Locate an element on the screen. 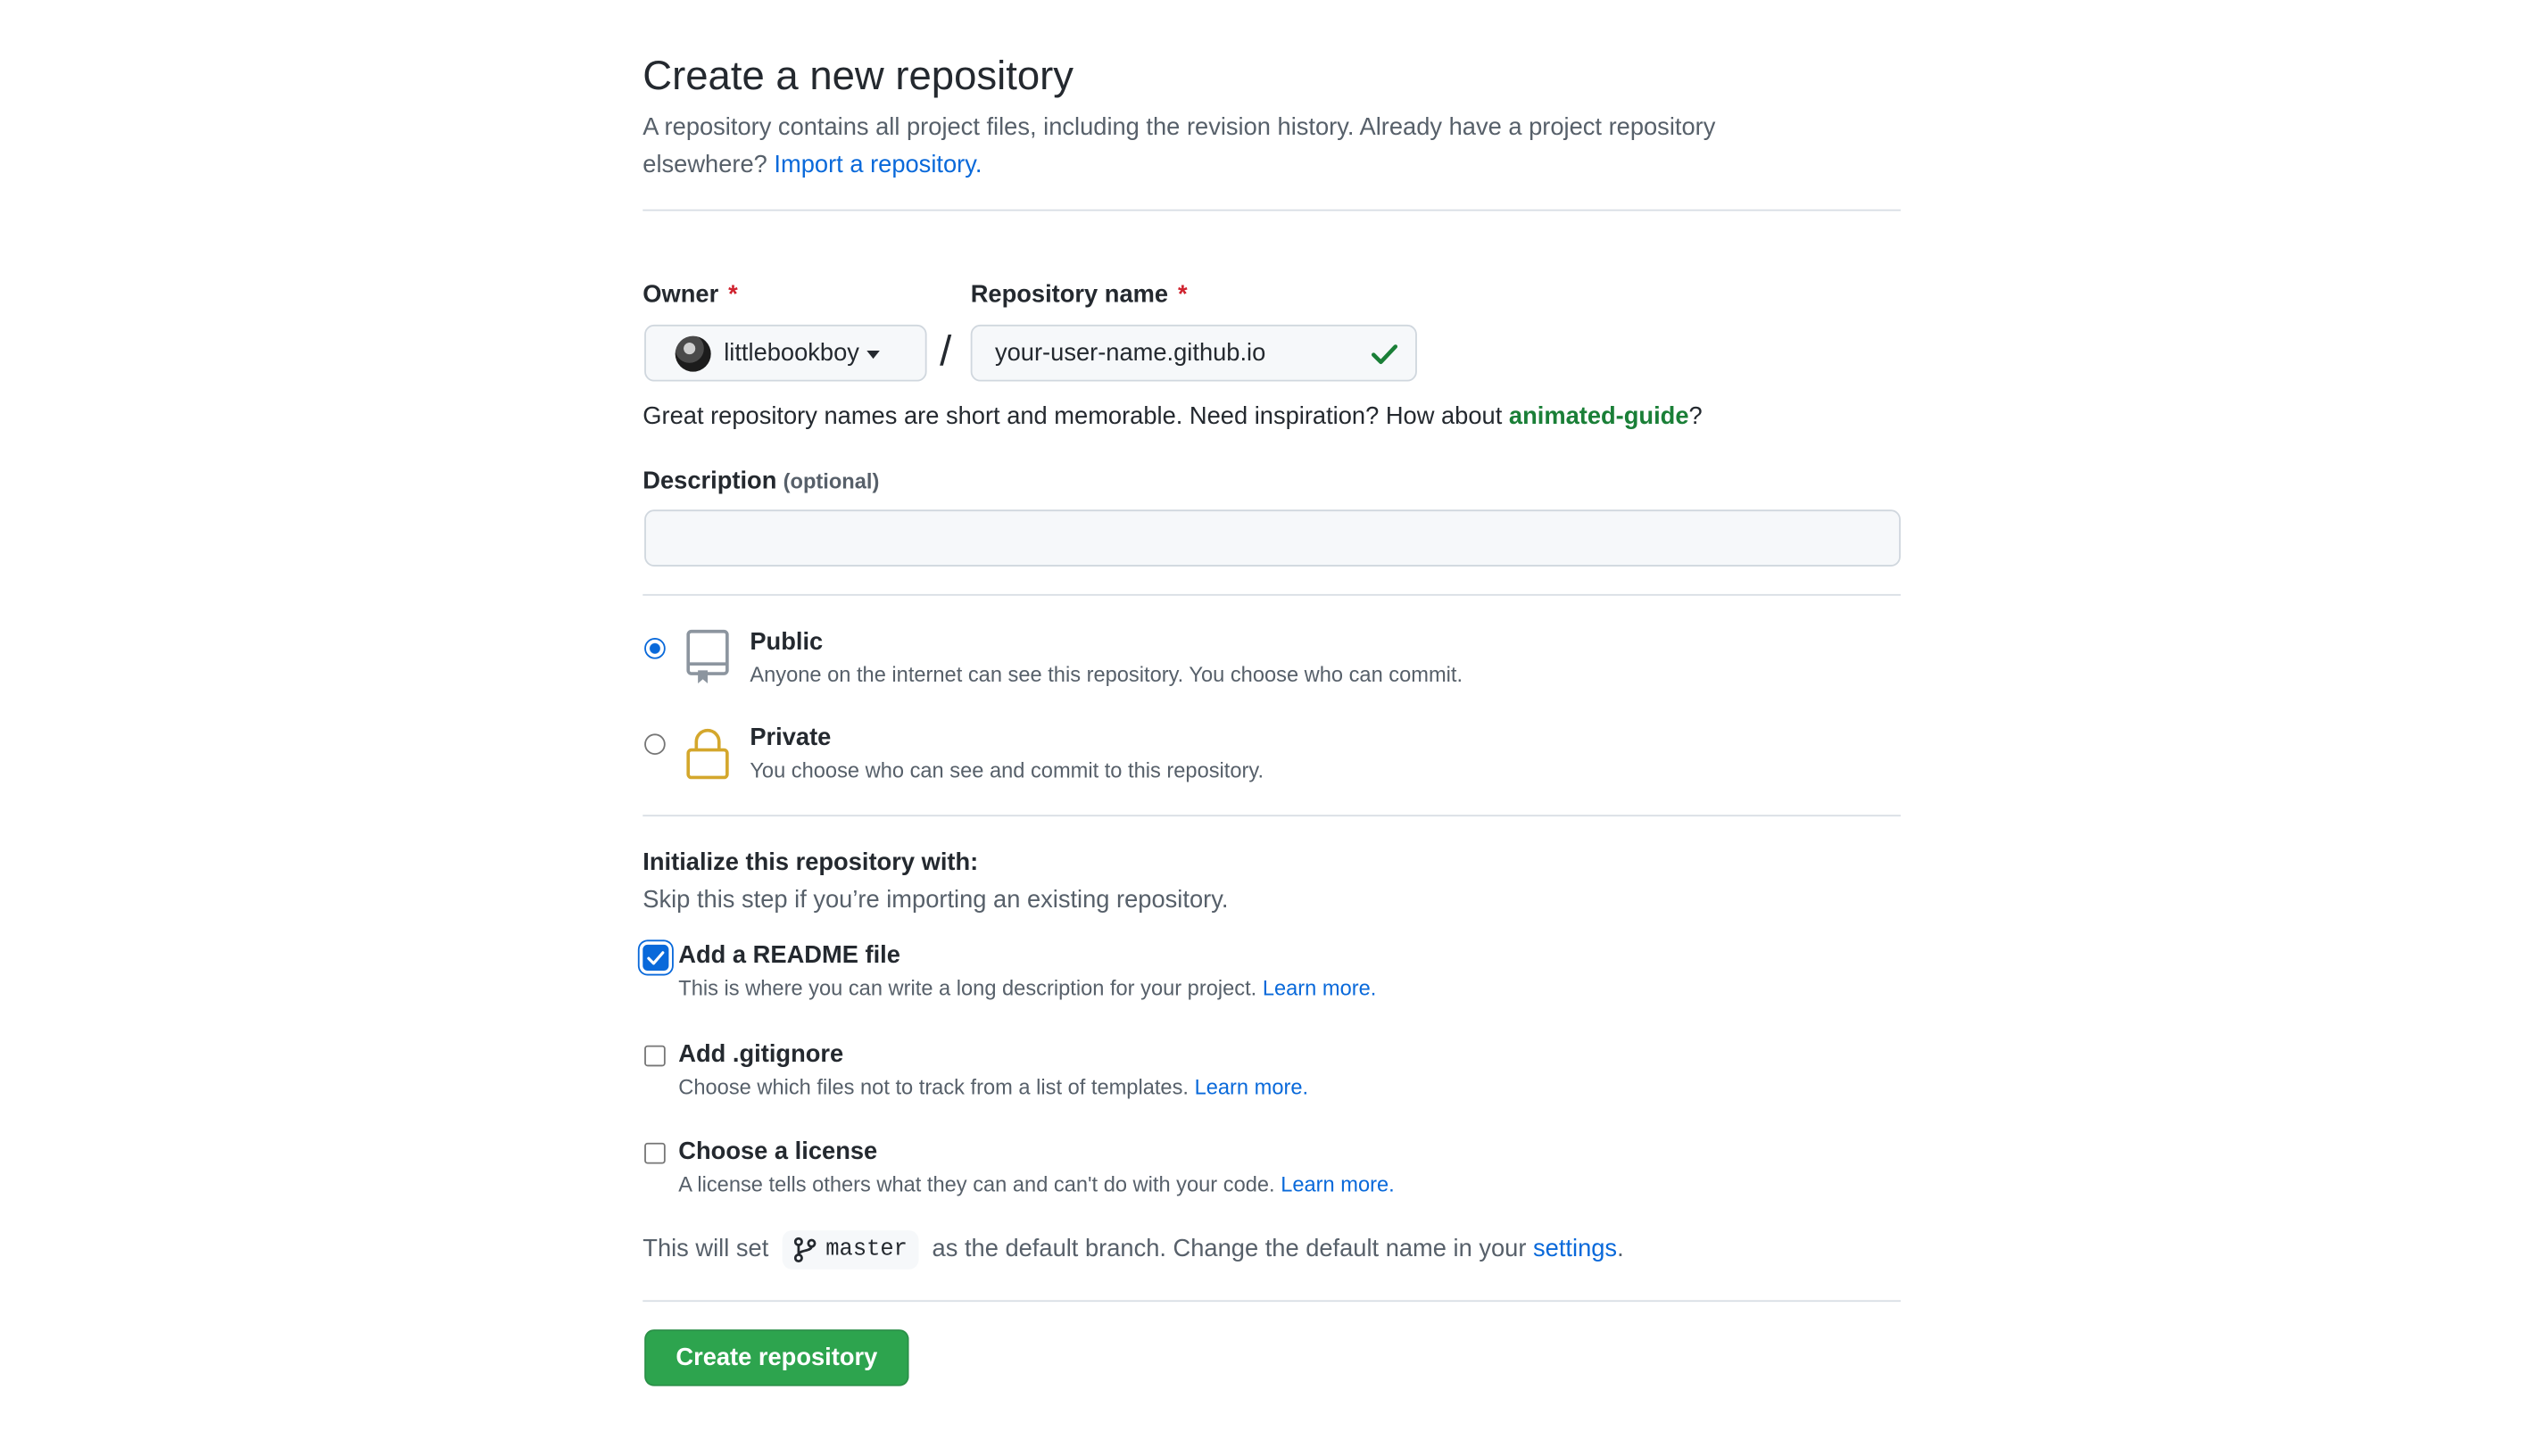 The image size is (2545, 1456). visibility-divider-bottom is located at coordinates (1271, 816).